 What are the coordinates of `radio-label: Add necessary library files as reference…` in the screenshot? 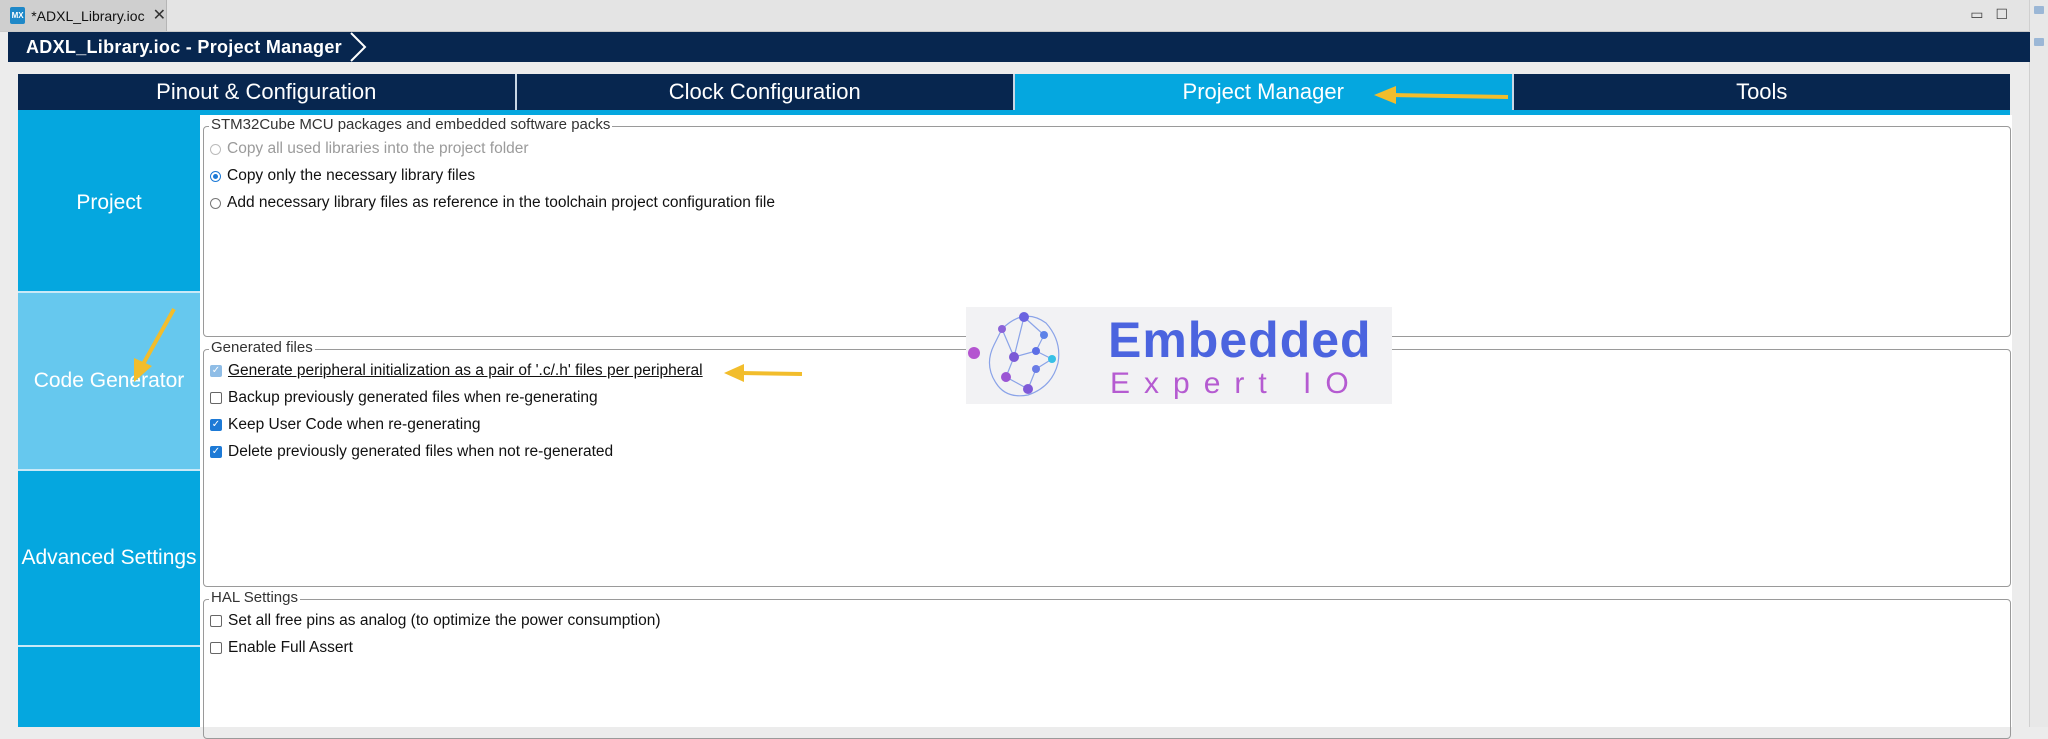 It's located at (501, 202).